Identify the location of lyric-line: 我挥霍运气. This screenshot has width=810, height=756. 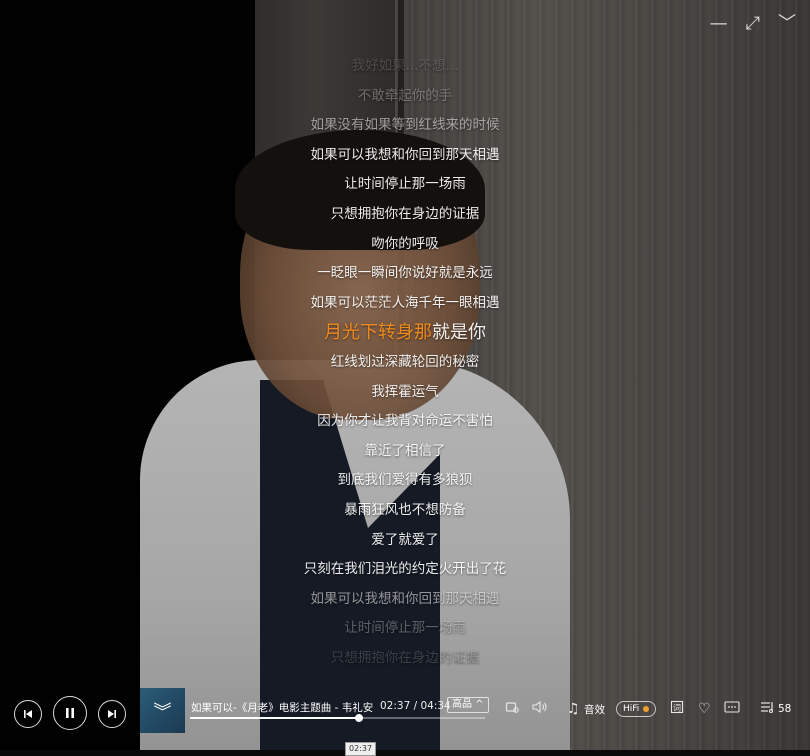
(405, 391).